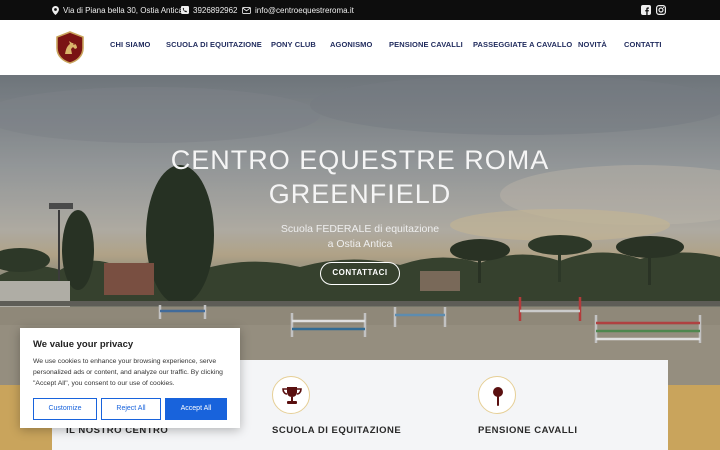 The image size is (720, 450). I want to click on nav-pensione-cavalli: PENSIONE CAVALLI, so click(426, 44).